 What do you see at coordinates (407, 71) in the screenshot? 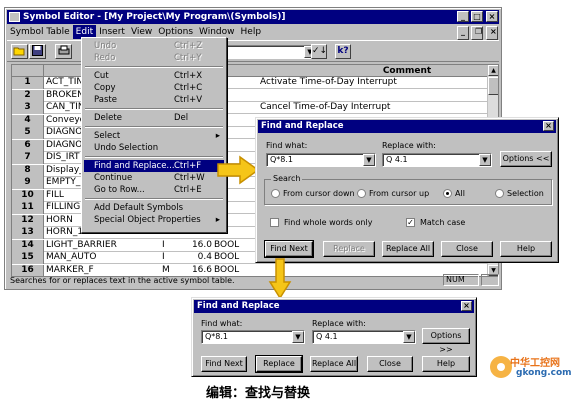
I see `header-comment: Comment` at bounding box center [407, 71].